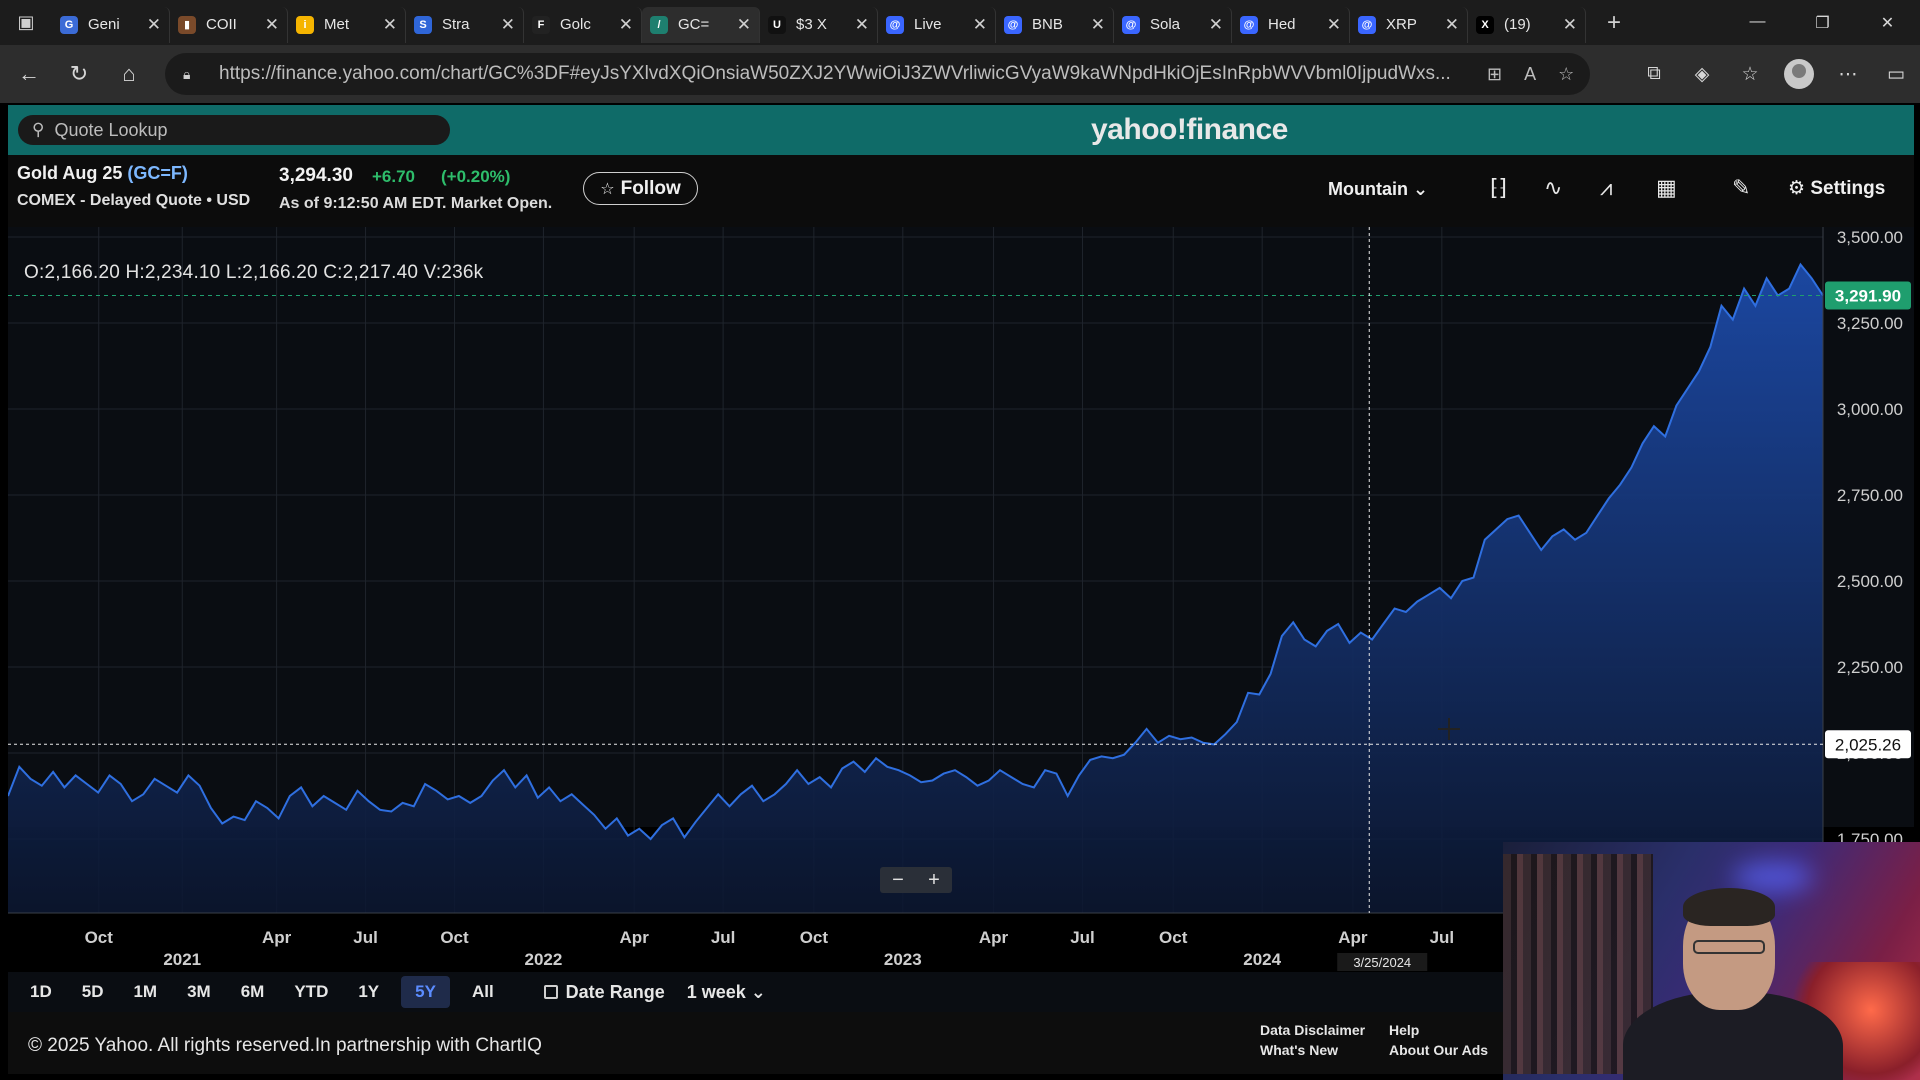  I want to click on y-tick-label: 2,500.00, so click(1870, 581).